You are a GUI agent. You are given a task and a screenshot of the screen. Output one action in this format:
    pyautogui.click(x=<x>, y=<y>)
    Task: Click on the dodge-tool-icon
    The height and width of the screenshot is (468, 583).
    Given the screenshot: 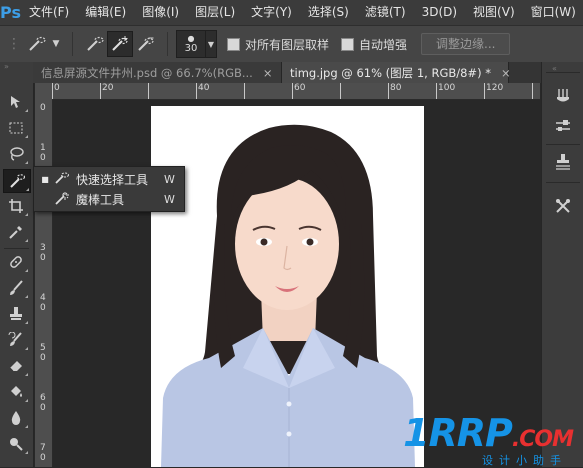 What is the action you would take?
    pyautogui.click(x=16, y=444)
    